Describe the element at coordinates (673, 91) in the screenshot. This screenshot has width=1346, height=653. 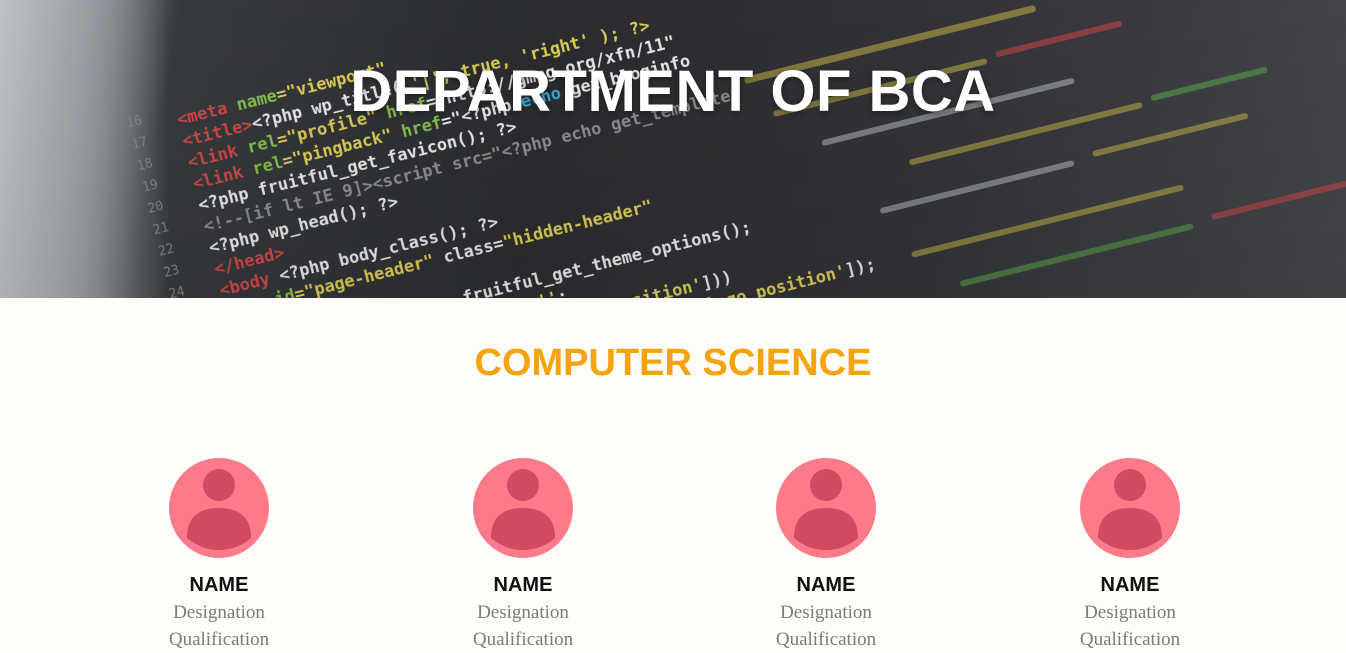
I see `page-title: DEPARTMENT OF BCA` at that location.